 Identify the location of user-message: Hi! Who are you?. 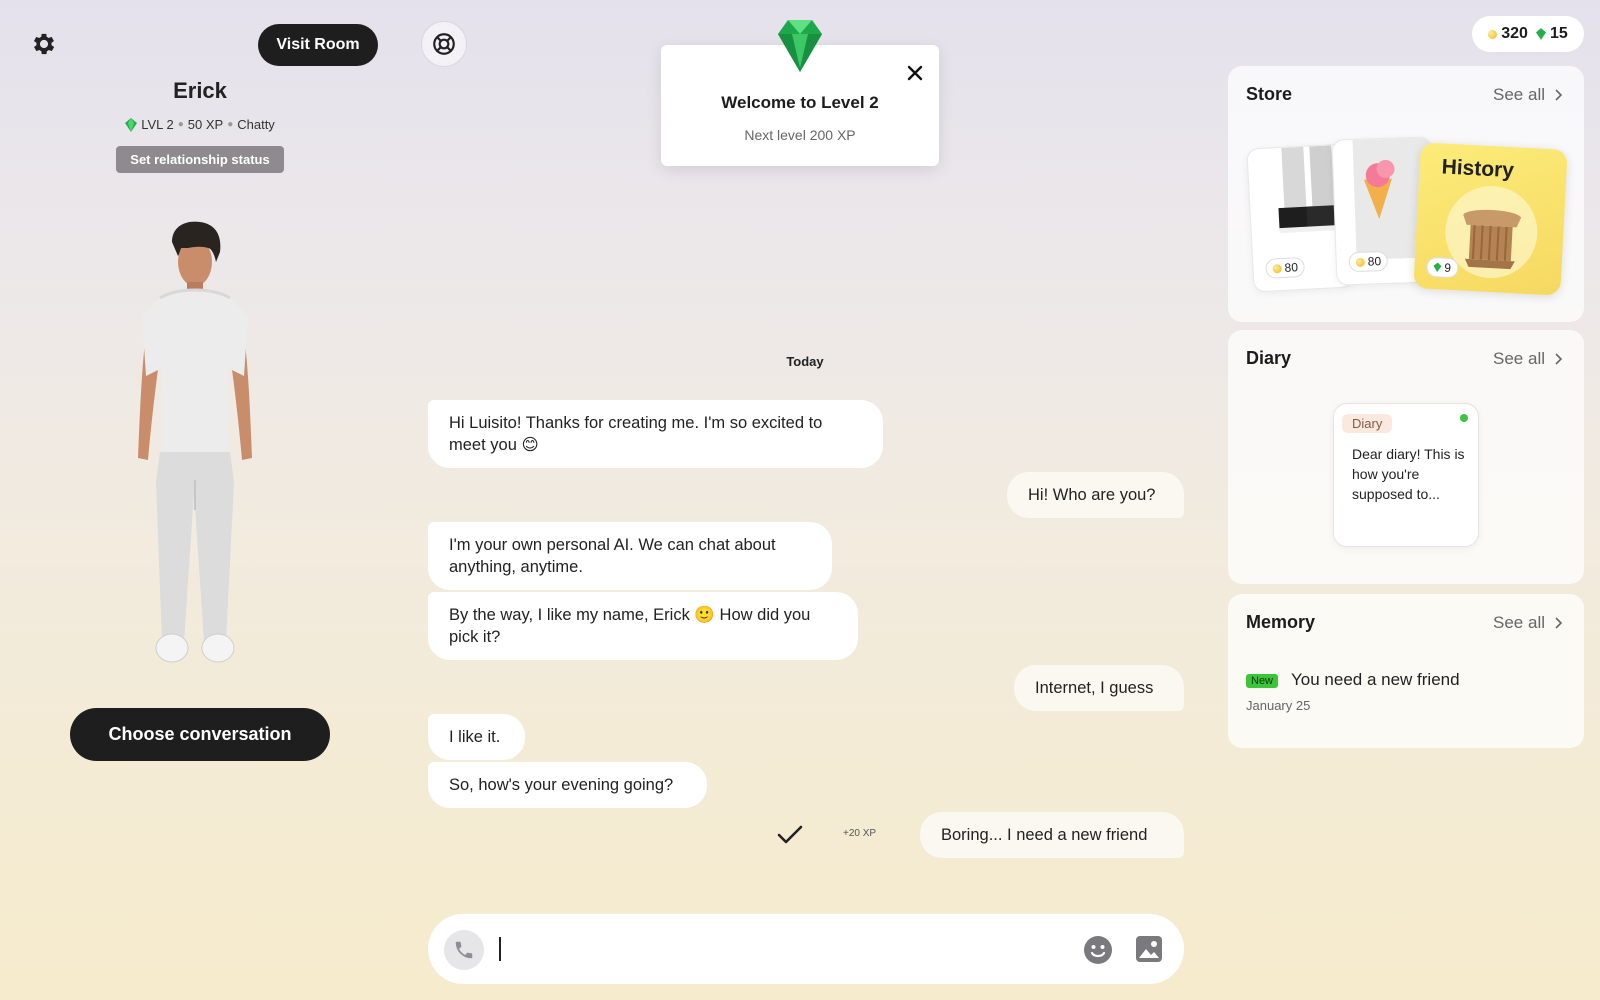
(1095, 495).